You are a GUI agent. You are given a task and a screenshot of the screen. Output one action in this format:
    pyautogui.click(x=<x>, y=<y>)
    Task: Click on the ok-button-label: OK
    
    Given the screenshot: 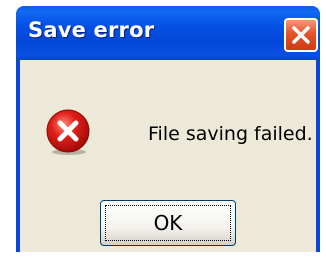 What is the action you would take?
    pyautogui.click(x=168, y=223)
    